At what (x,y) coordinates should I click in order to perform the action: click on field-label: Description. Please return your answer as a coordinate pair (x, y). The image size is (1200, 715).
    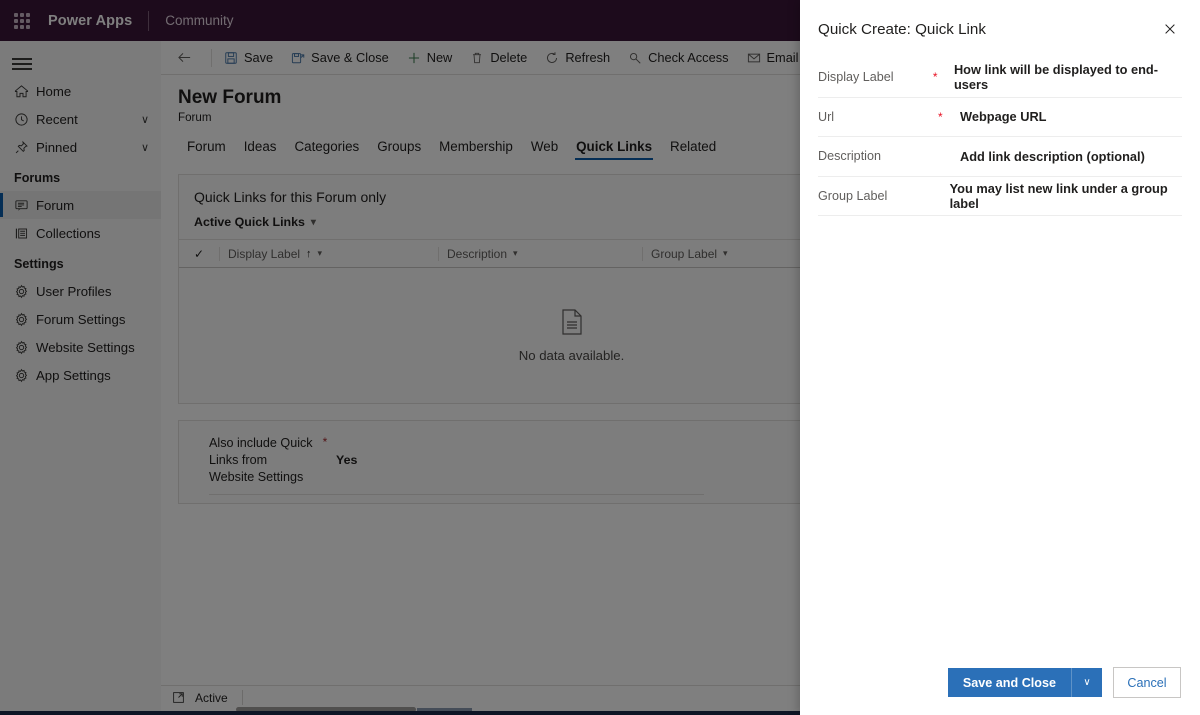
    Looking at the image, I should click on (849, 156).